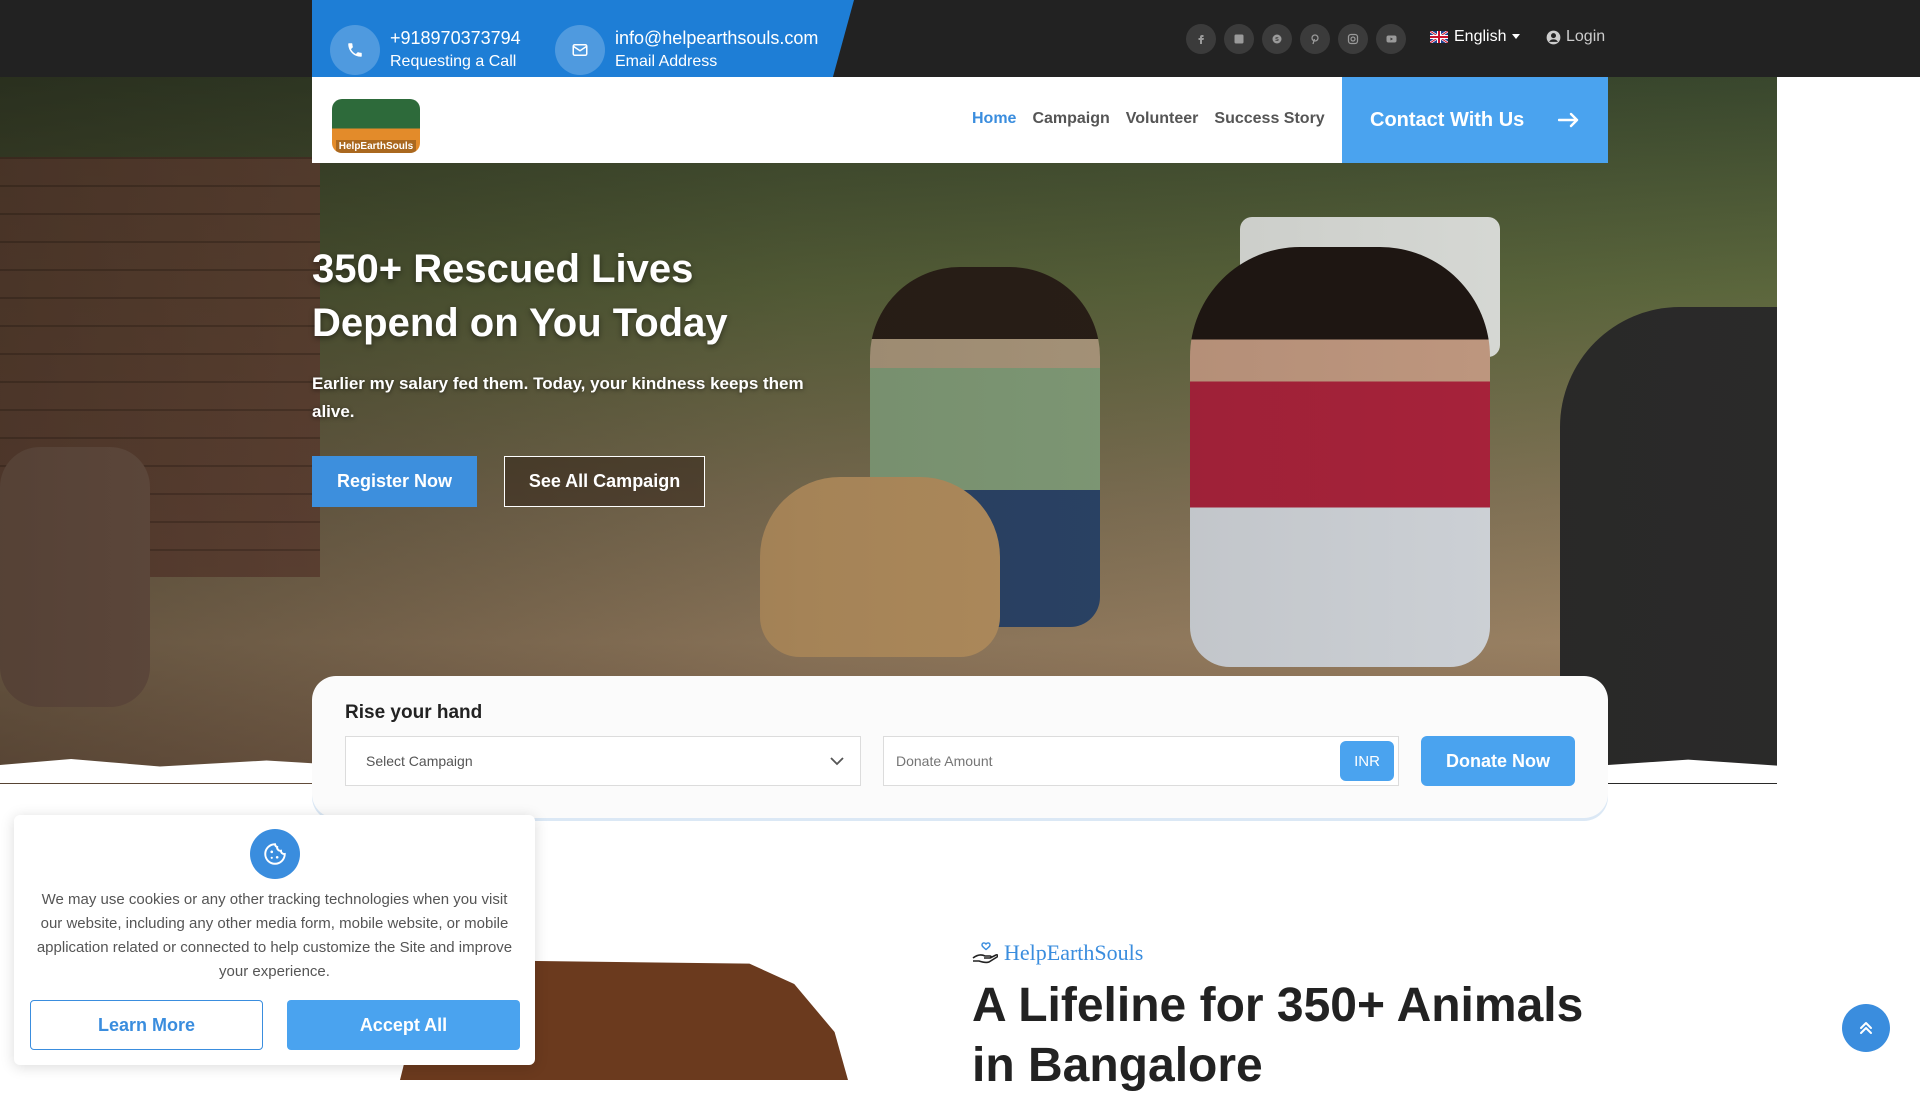 The image size is (1920, 1096). I want to click on facebook-icon, so click(1201, 39).